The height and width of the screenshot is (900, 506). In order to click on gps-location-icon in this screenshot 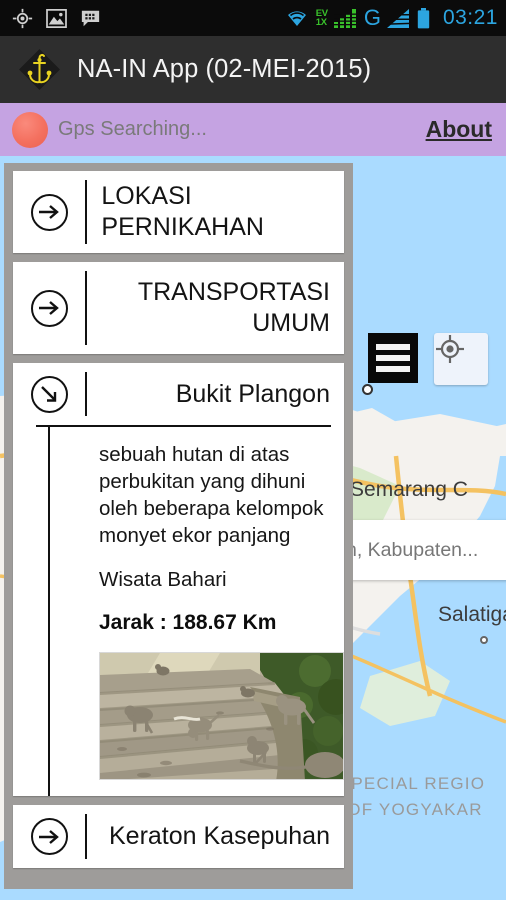, I will do `click(22, 18)`.